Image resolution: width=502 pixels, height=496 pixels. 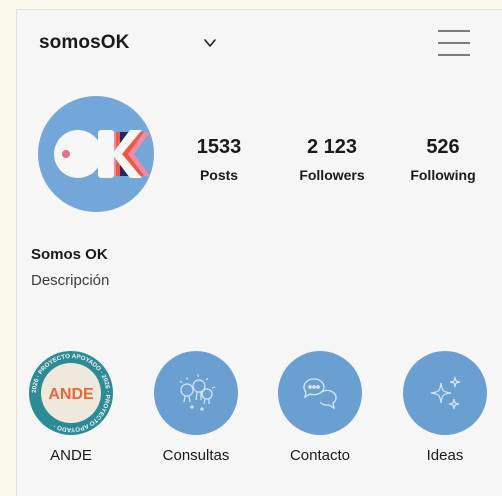 I want to click on highlight-ideas: Ideas, so click(x=445, y=407).